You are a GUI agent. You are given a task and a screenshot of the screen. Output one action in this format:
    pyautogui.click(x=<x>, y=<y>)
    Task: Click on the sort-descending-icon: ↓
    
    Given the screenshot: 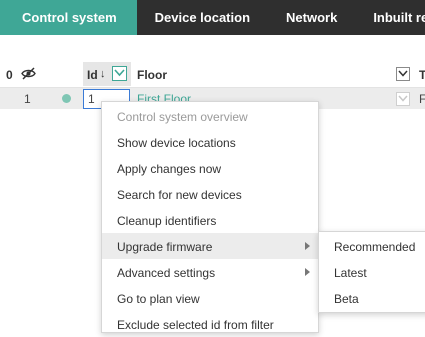 What is the action you would take?
    pyautogui.click(x=103, y=74)
    